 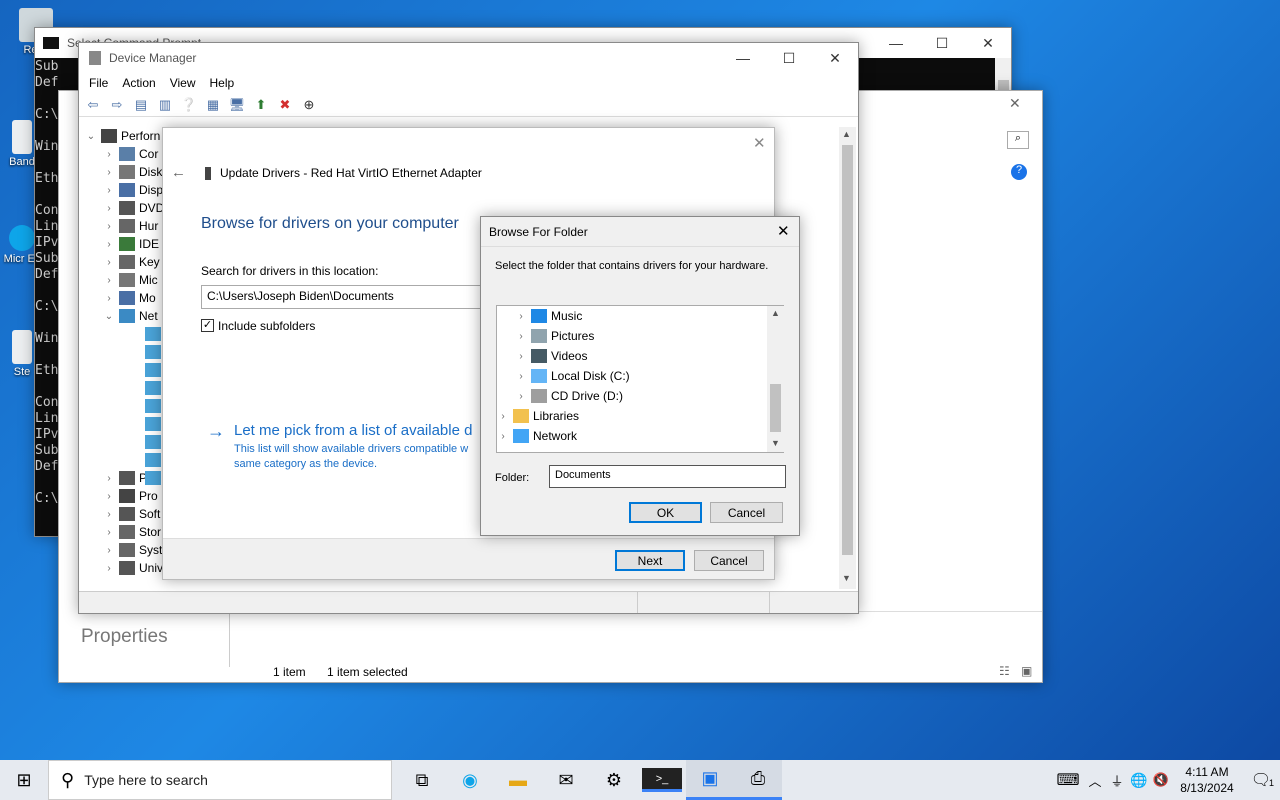 What do you see at coordinates (285, 105) in the screenshot?
I see `uninstall-icon: ✖` at bounding box center [285, 105].